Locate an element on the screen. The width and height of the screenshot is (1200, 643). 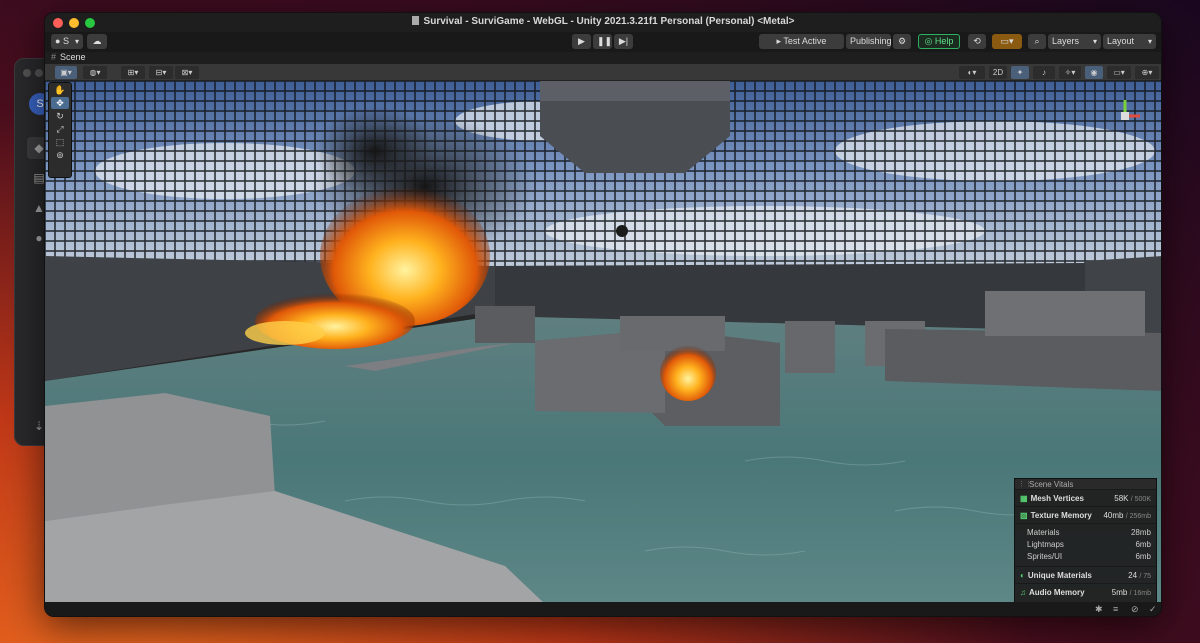
toggle-2d-button: 2D is located at coordinates (998, 72).